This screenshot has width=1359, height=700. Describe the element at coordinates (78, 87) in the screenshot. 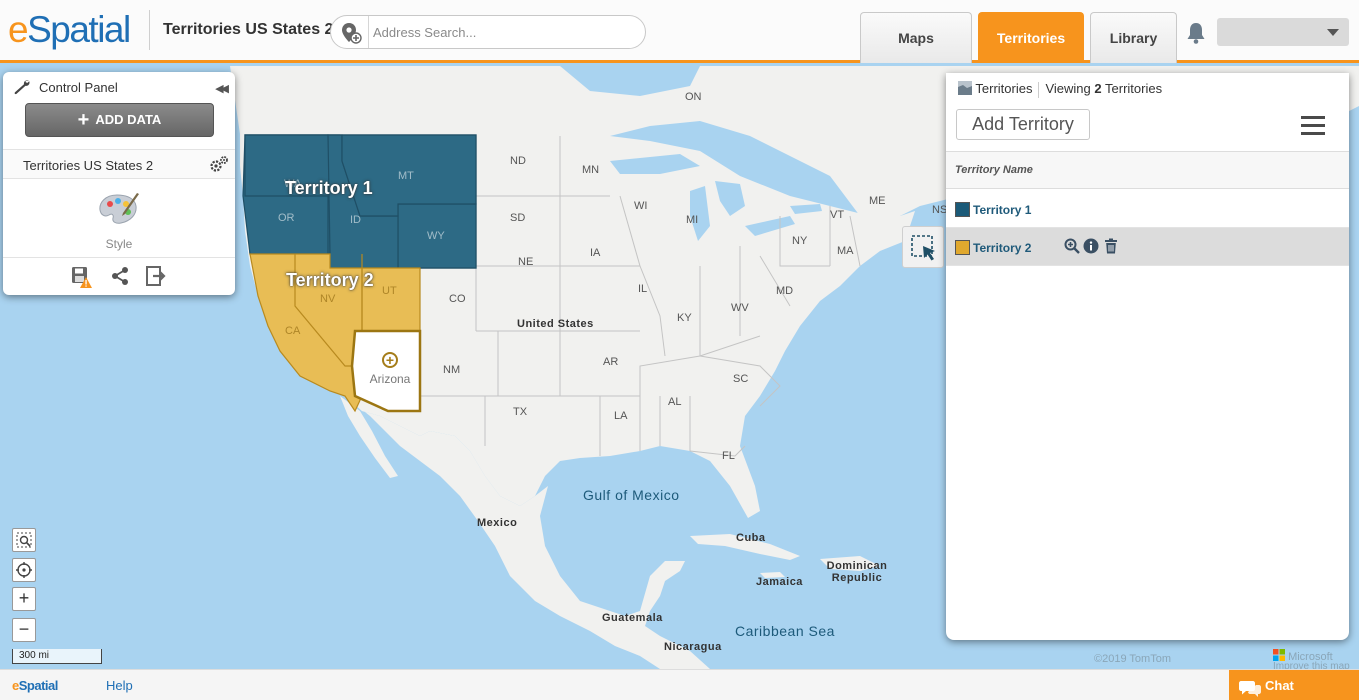

I see `control-panel-title: Control Panel` at that location.